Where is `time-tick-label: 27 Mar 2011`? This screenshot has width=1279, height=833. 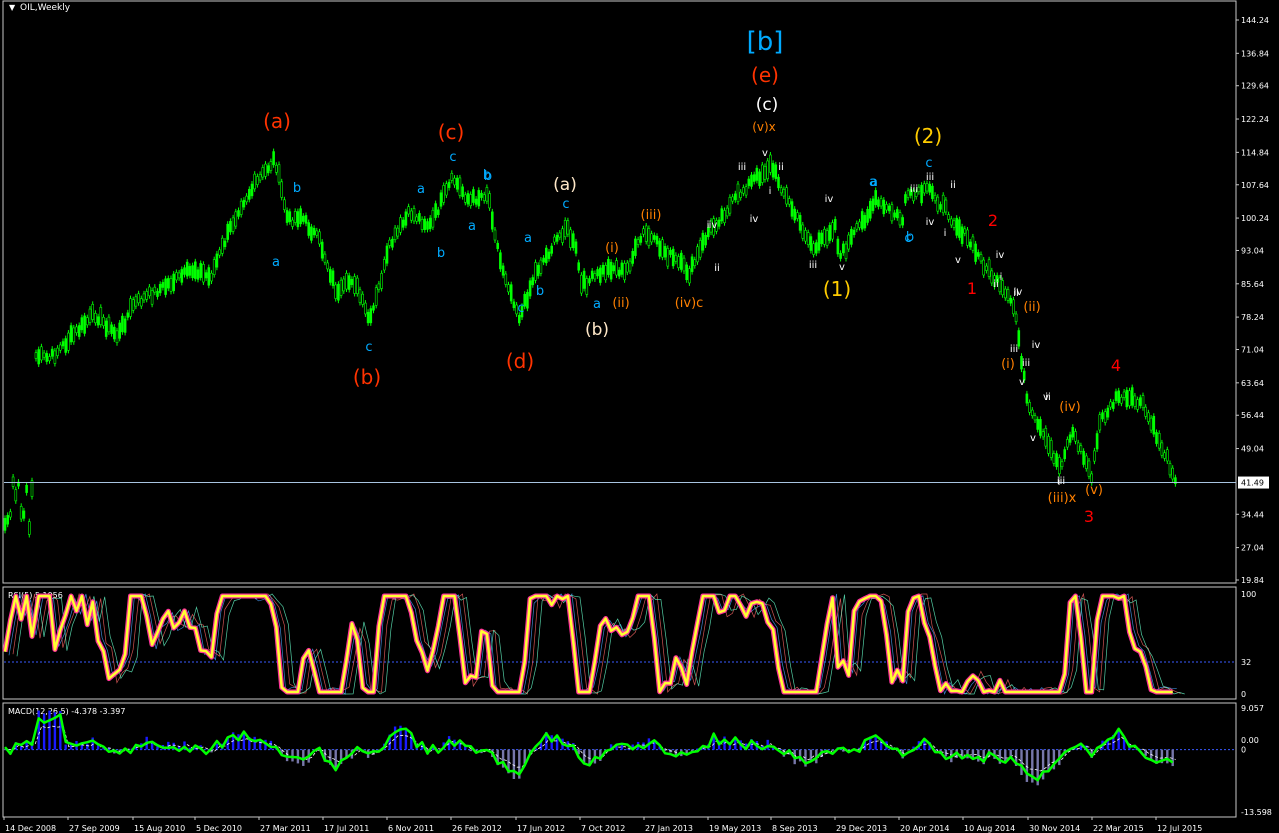 time-tick-label: 27 Mar 2011 is located at coordinates (285, 828).